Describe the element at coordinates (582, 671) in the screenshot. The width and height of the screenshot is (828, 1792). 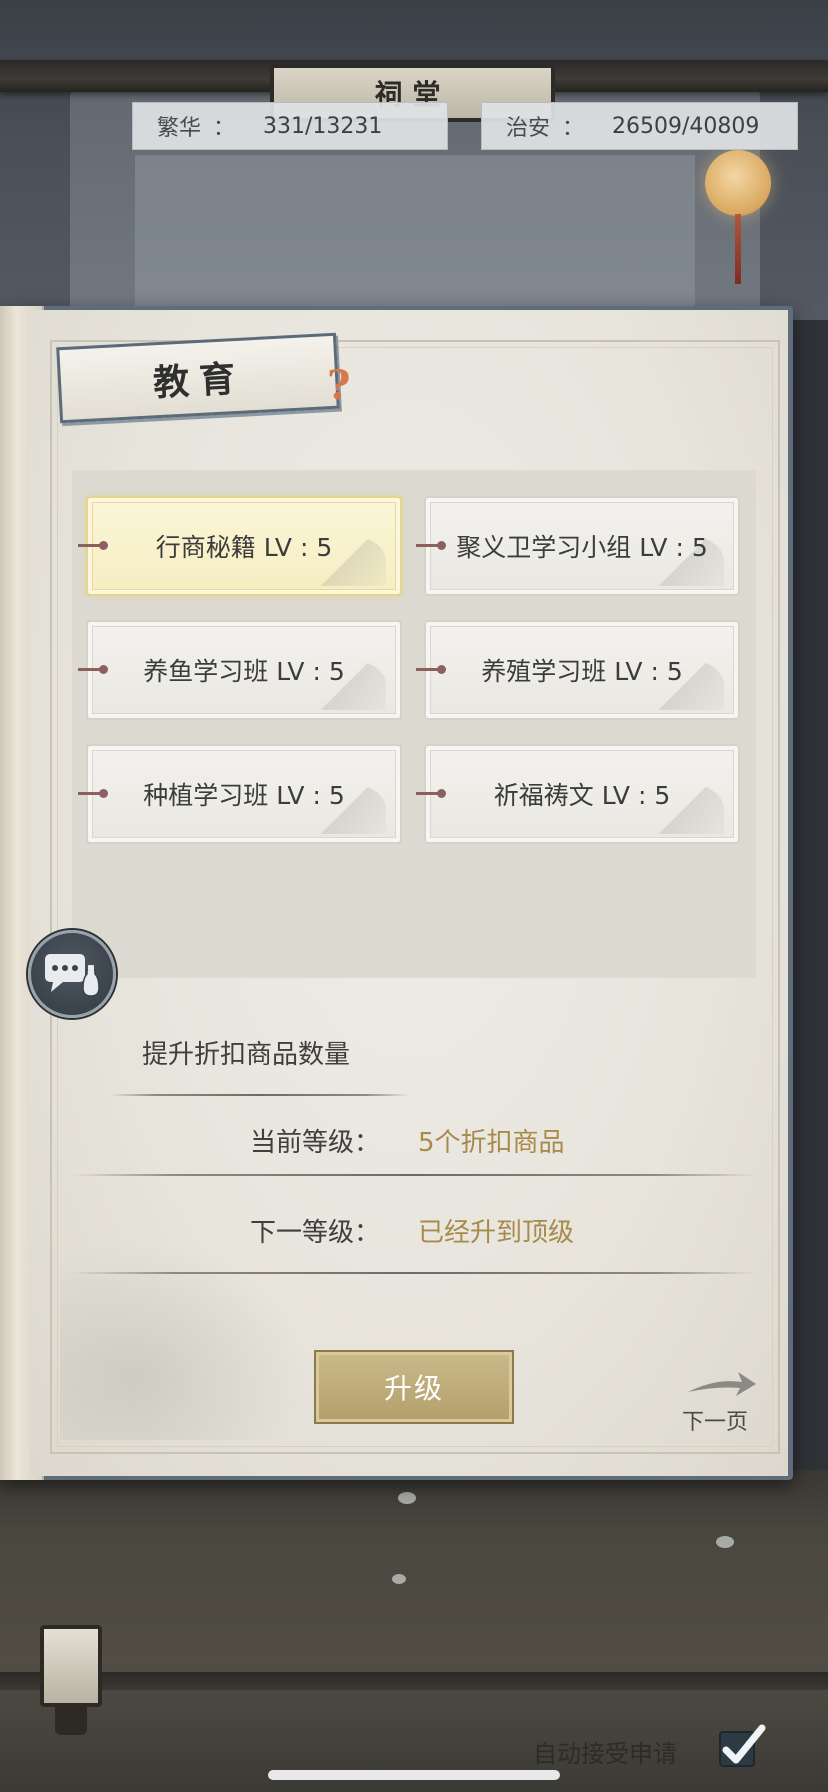
I see `course-label: 养殖学习班 LV : 5` at that location.